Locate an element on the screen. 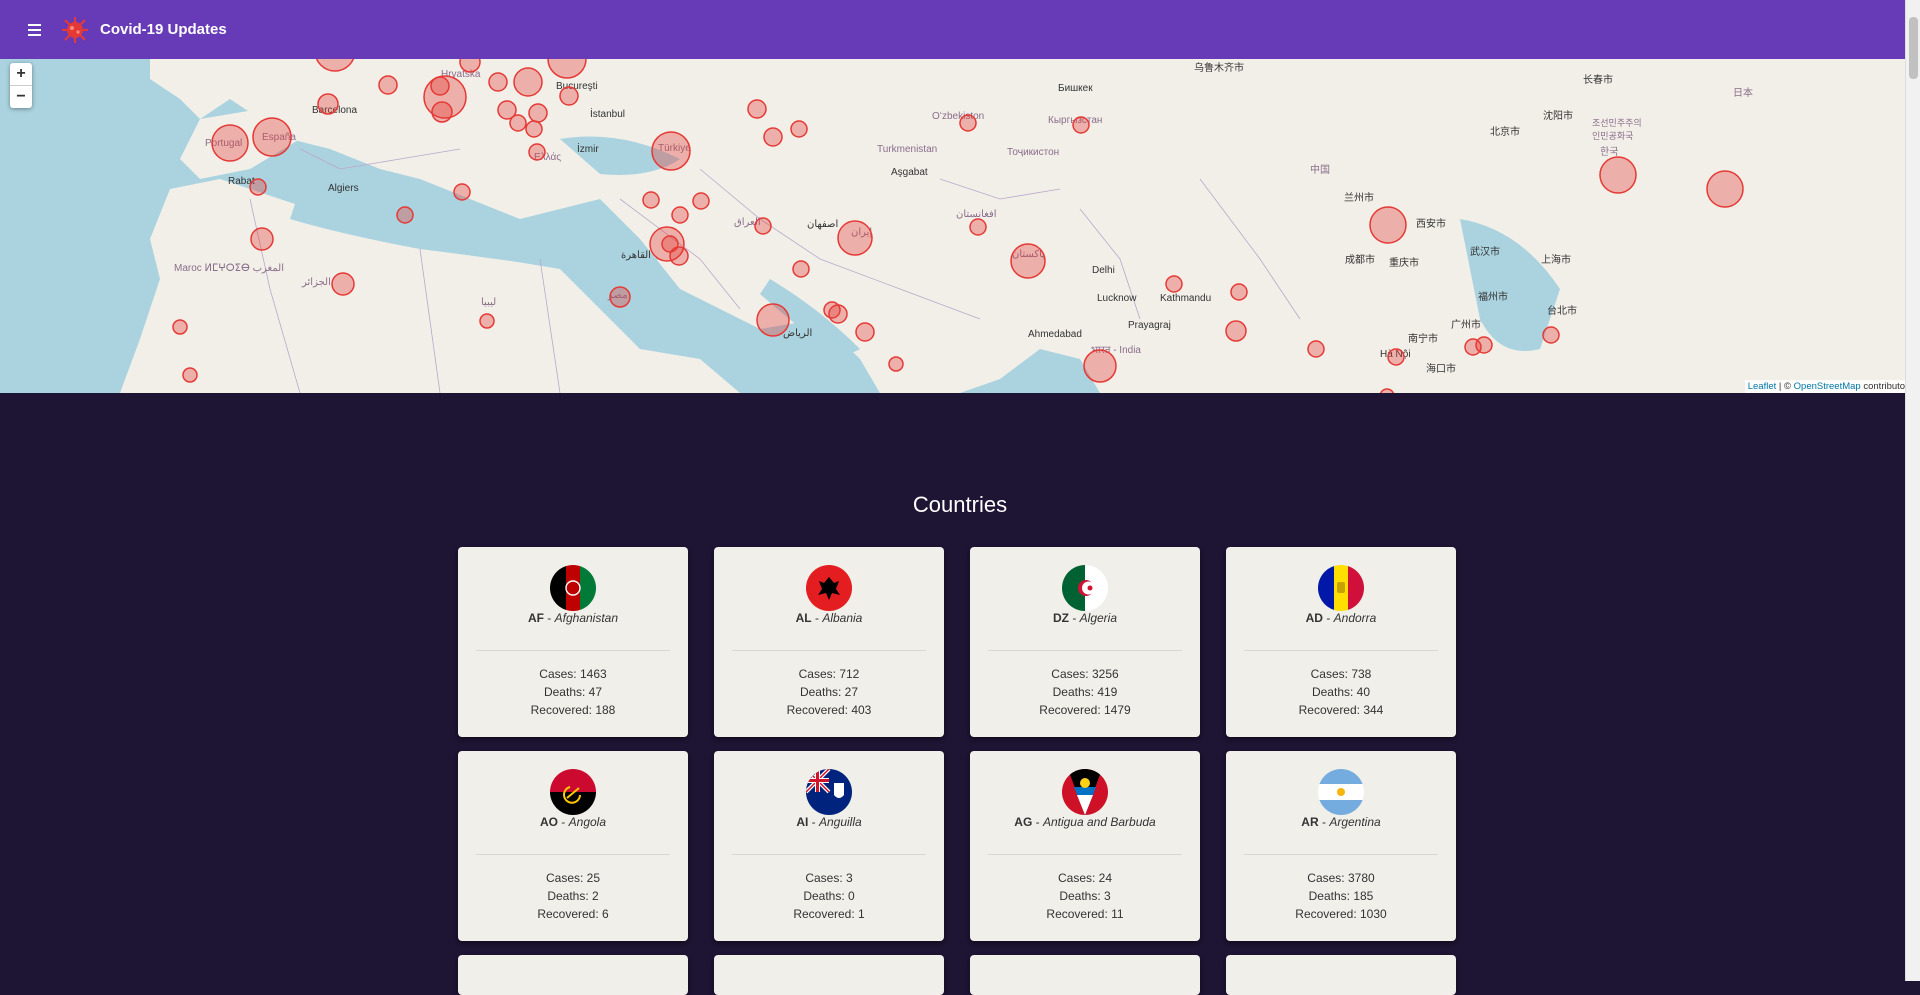  deaths-text: Deaths: 3 is located at coordinates (1085, 896).